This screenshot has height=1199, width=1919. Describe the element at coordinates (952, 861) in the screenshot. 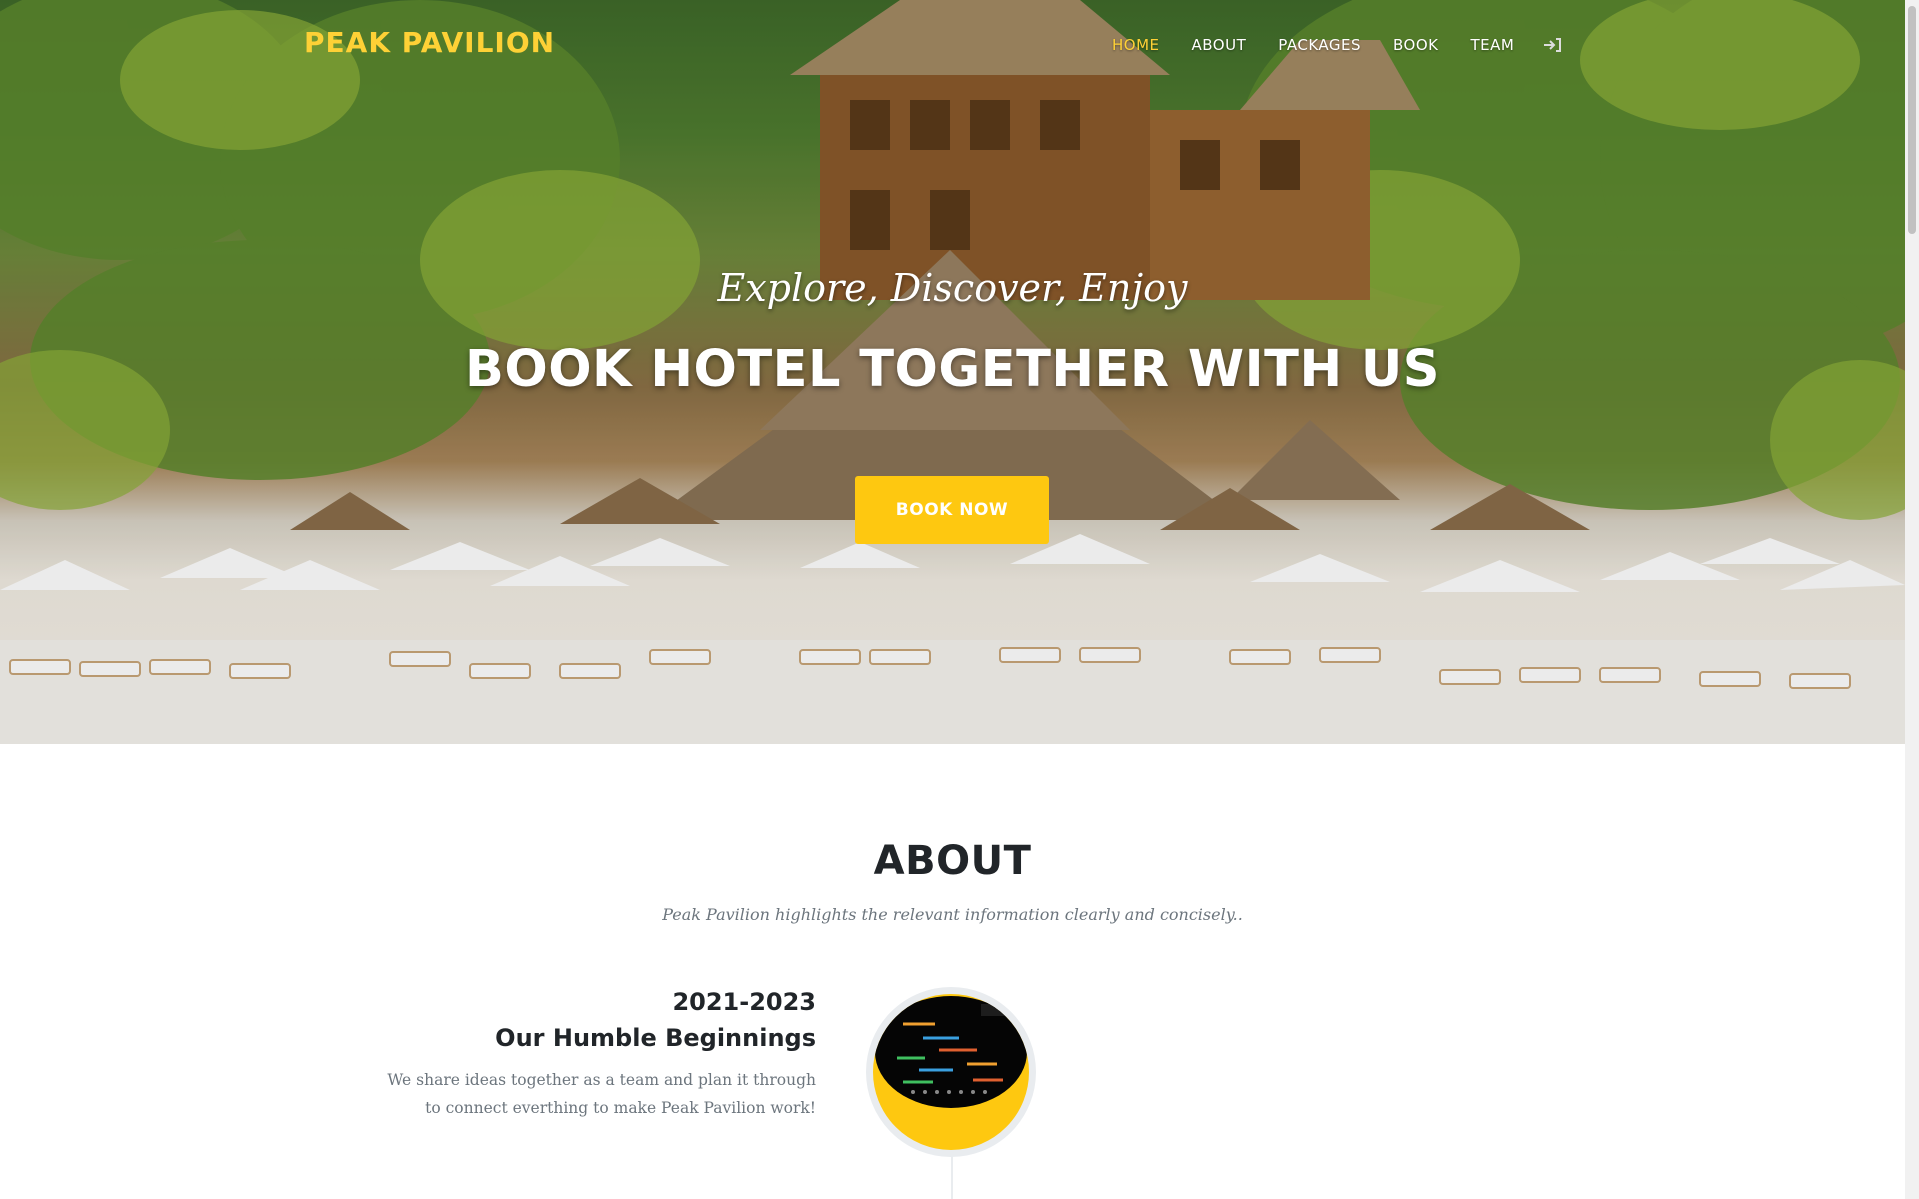

I see `about-title: ABOUT` at that location.